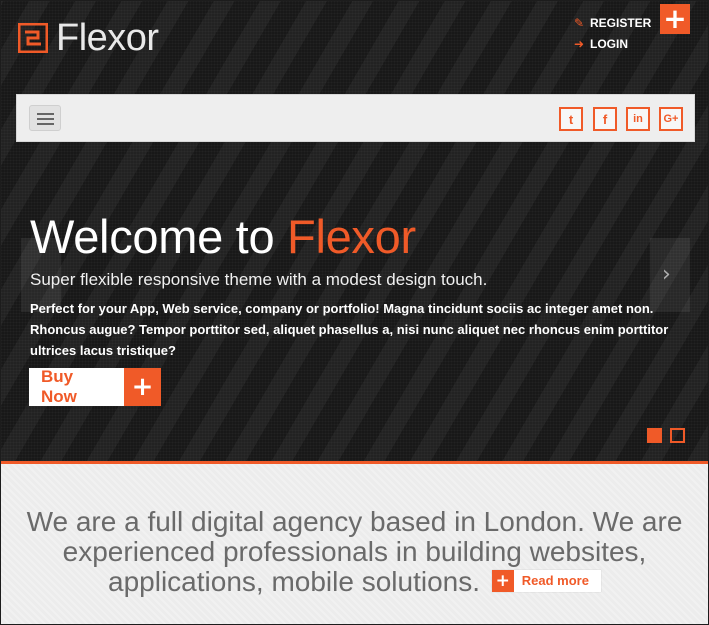  I want to click on google-plus-icon: G+, so click(671, 119).